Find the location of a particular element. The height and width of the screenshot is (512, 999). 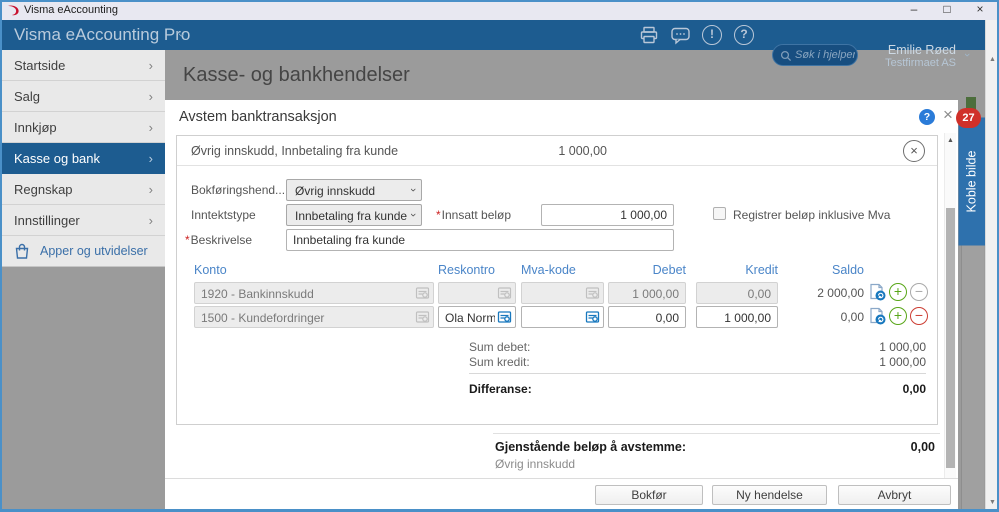

sidebar-item-label: Innstillinger is located at coordinates (47, 220).